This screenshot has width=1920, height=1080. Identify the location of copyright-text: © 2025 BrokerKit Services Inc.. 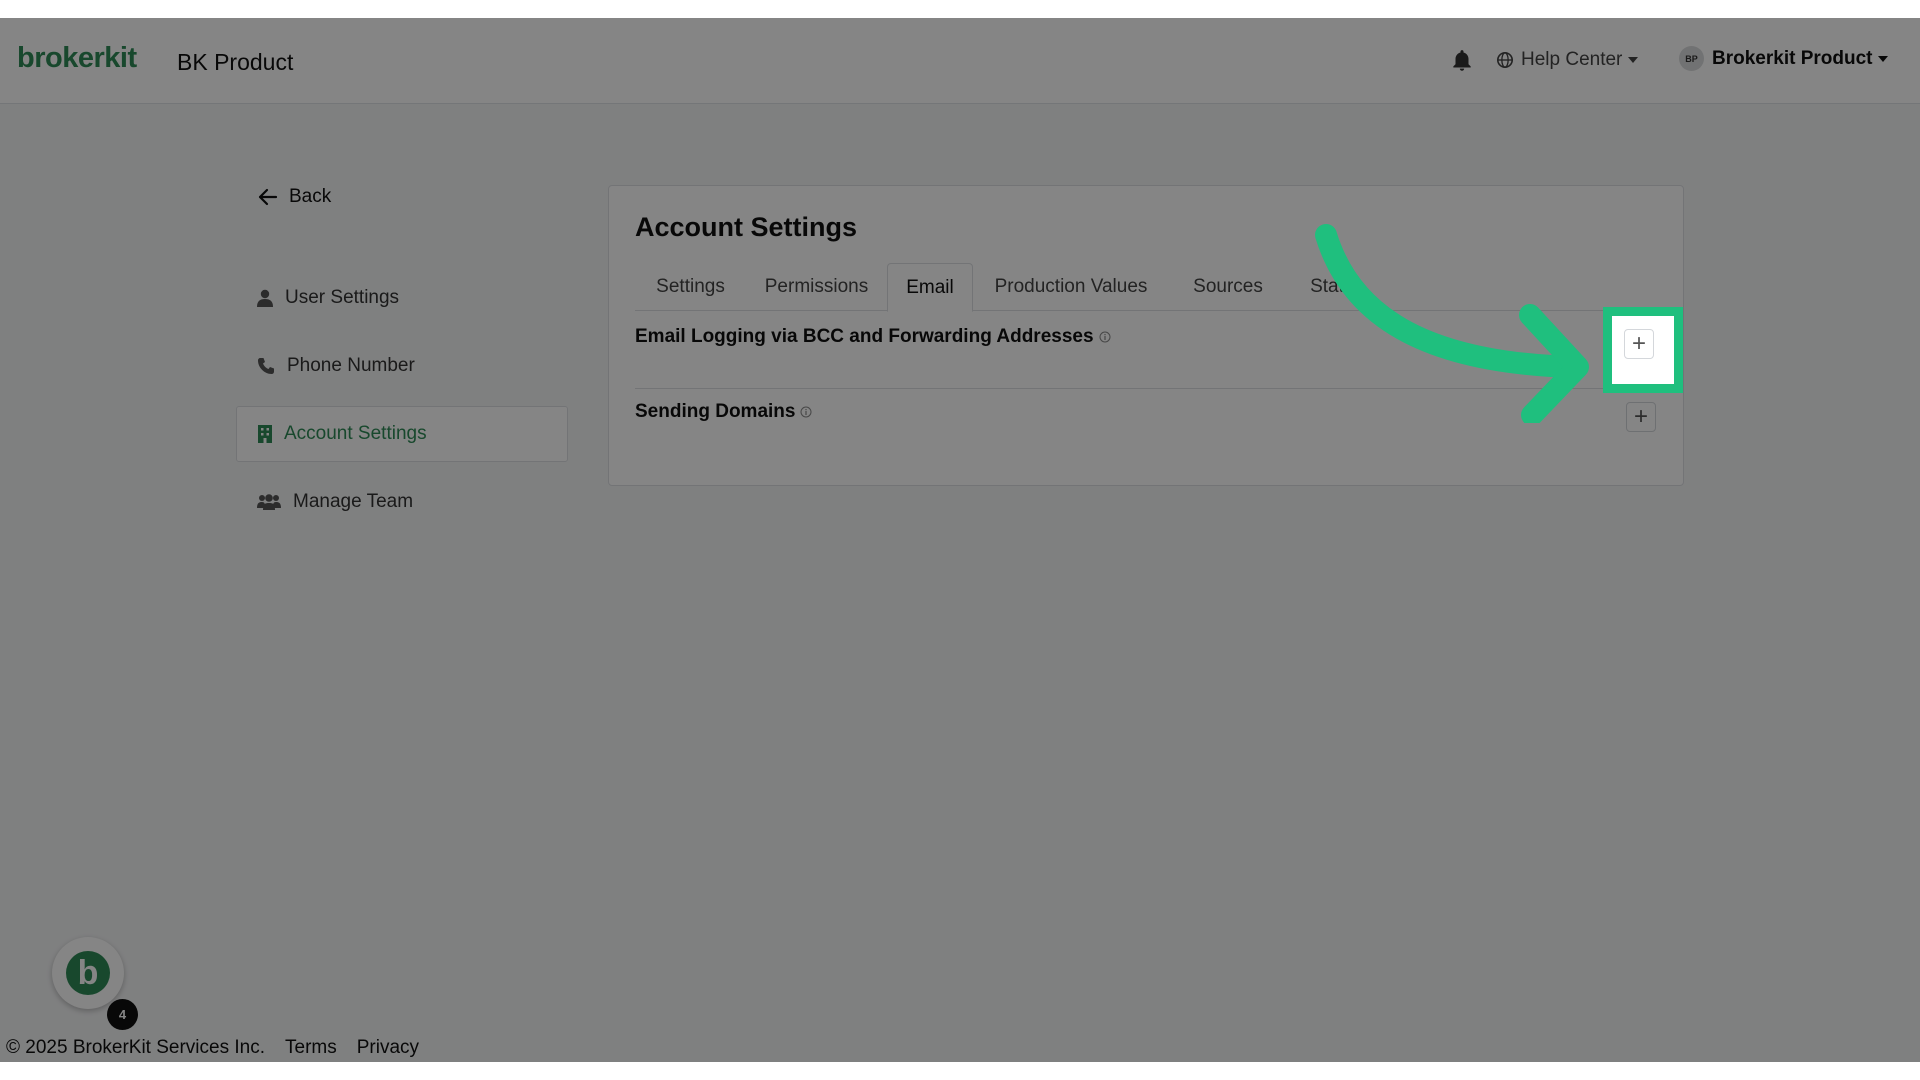
(135, 1047).